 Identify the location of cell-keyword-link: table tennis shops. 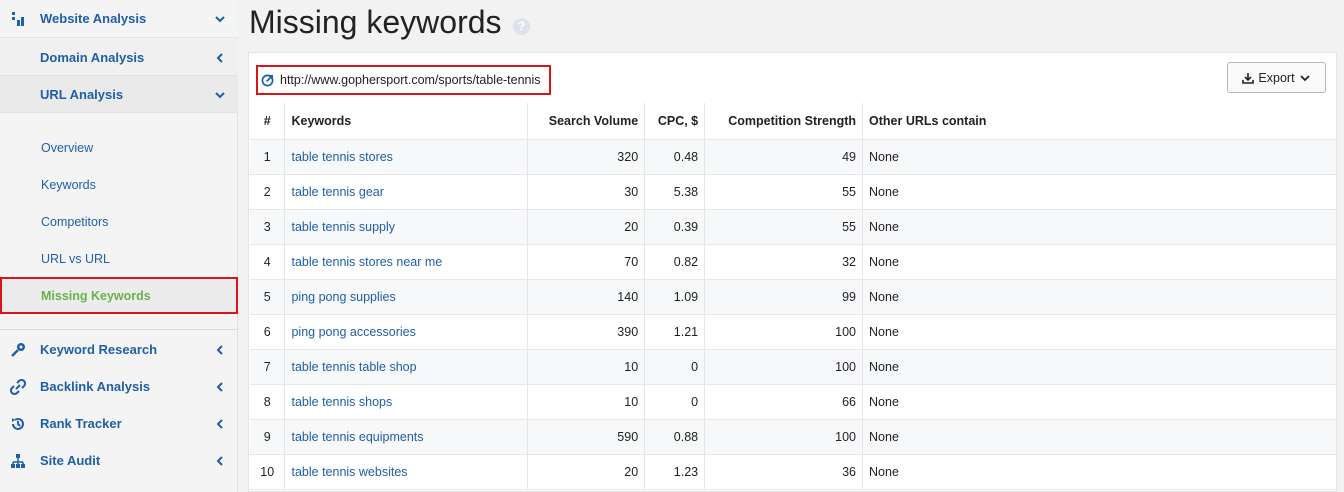
(406, 402).